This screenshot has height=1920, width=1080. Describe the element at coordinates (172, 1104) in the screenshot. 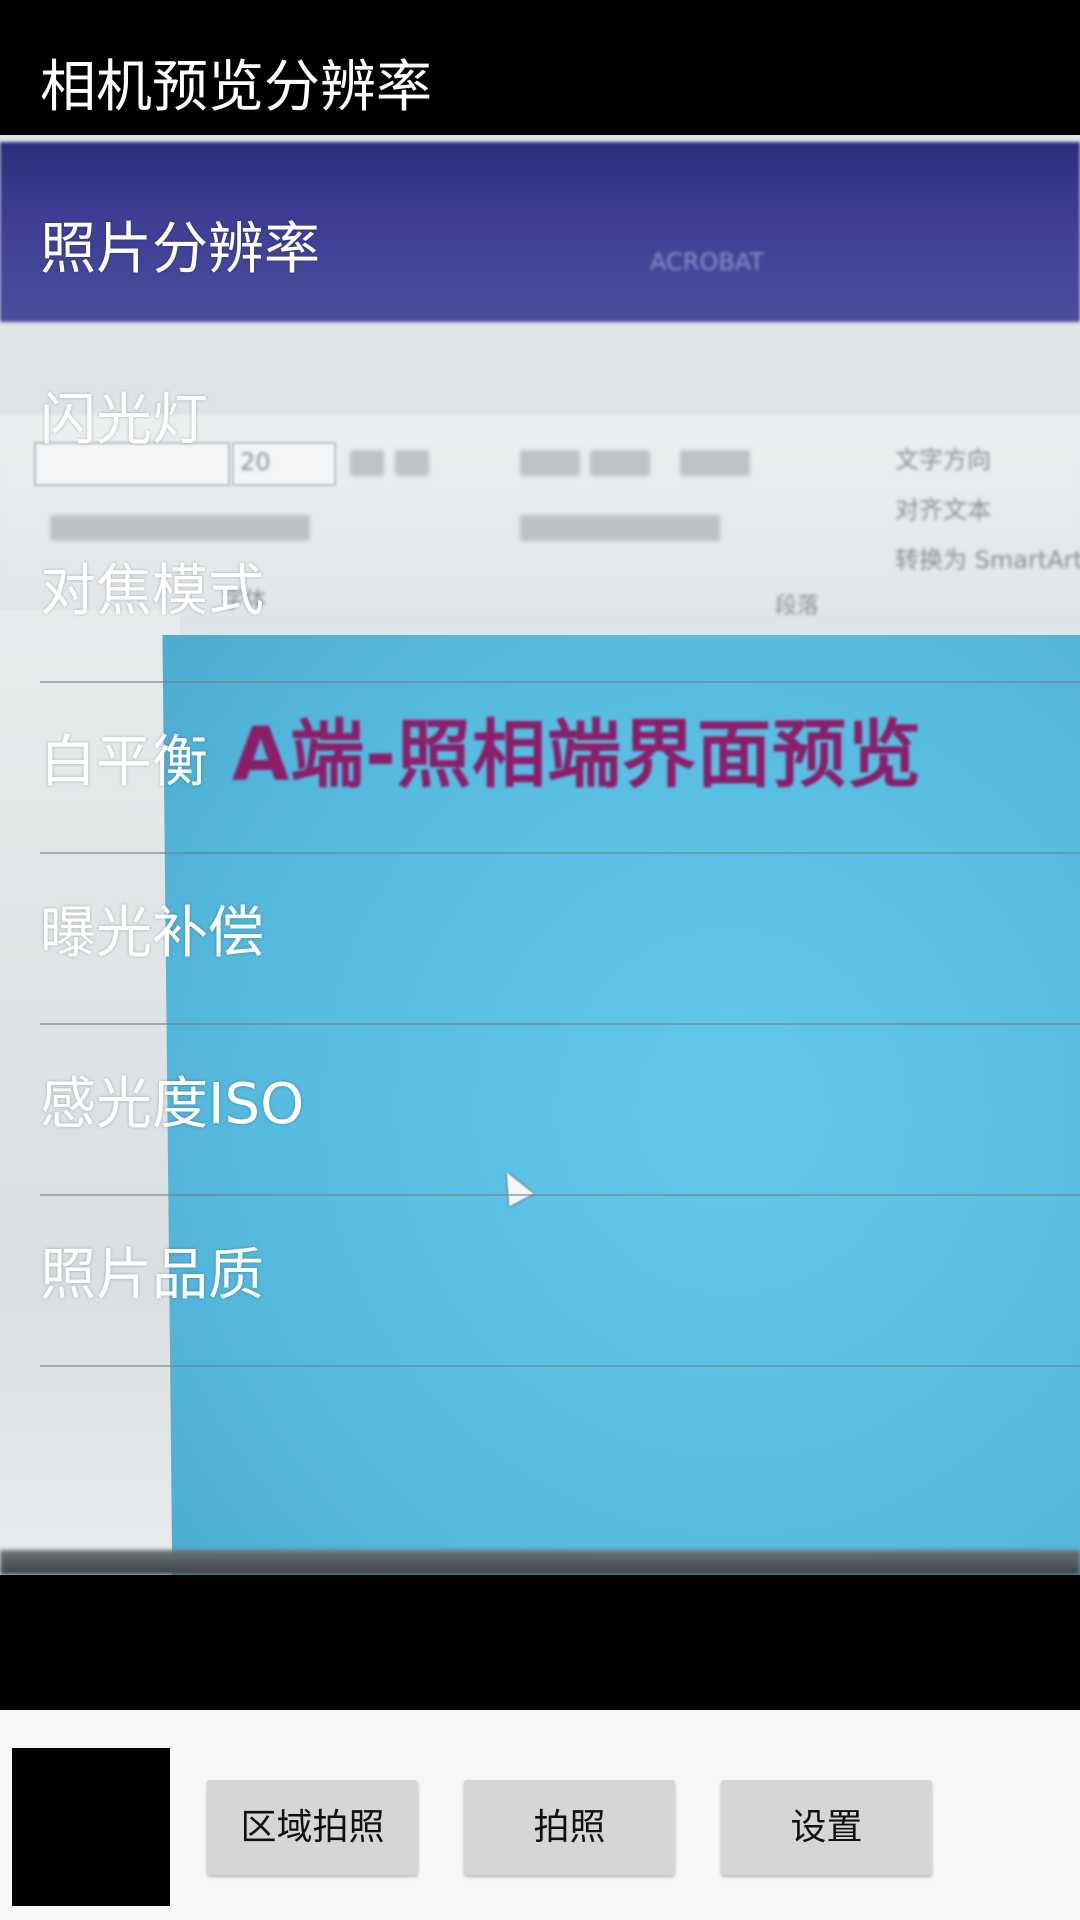

I see `menu-item-label: 感光度ISO` at that location.